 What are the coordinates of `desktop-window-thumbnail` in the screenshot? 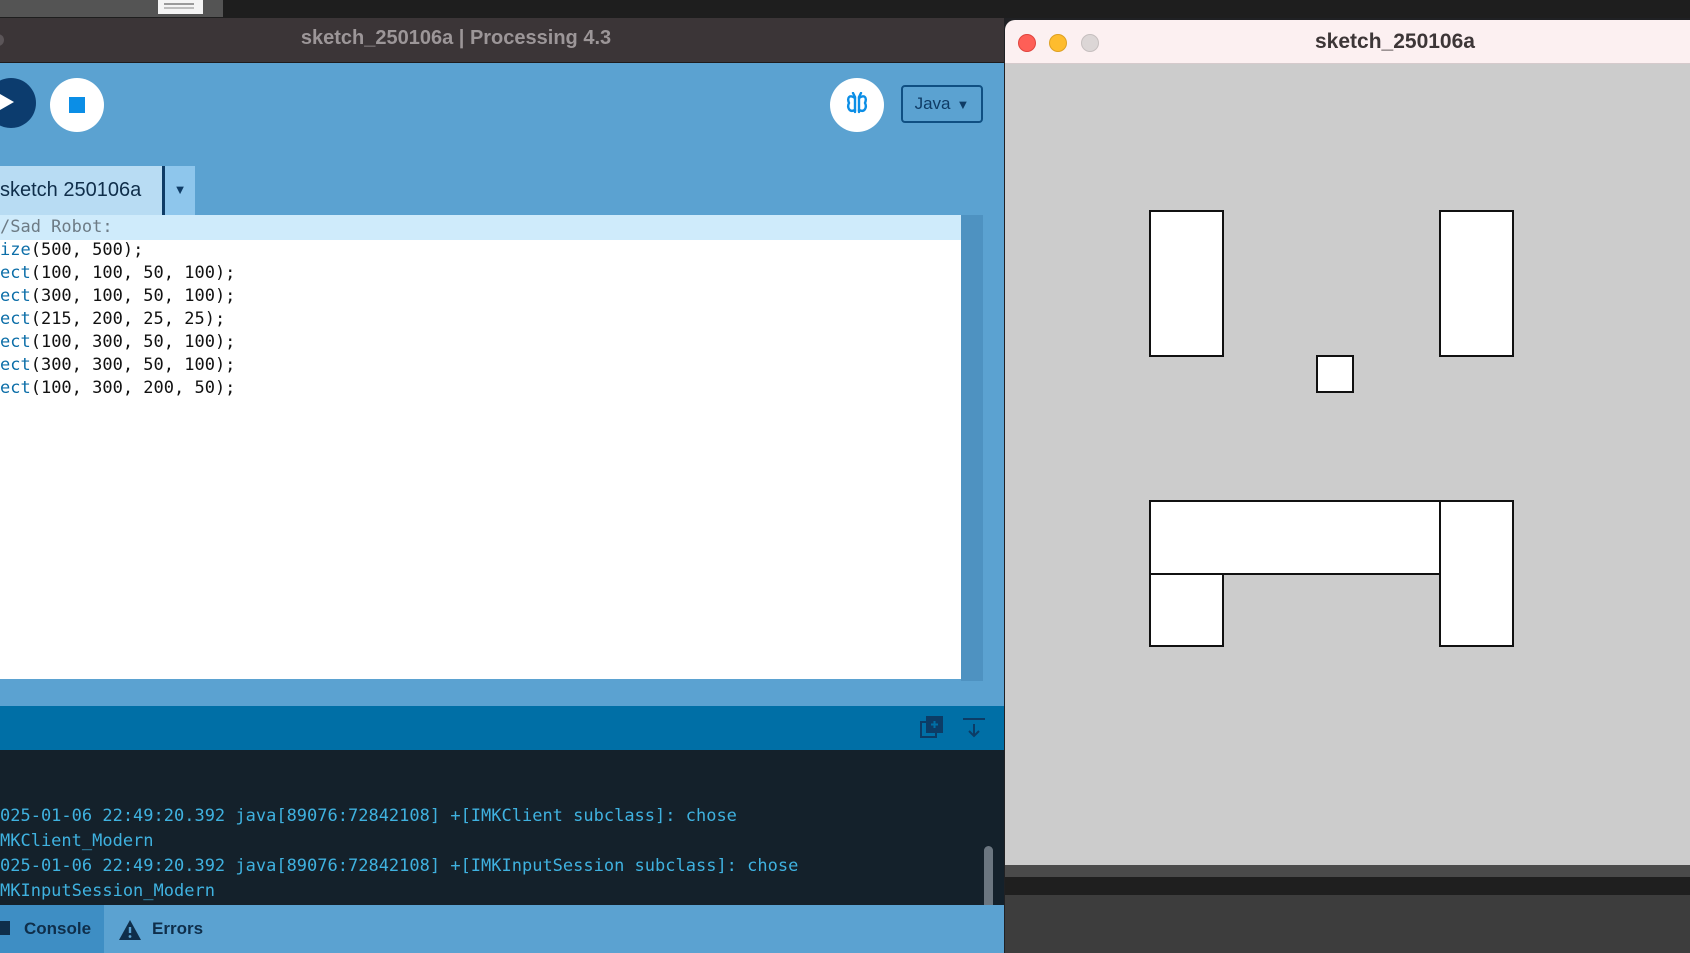 It's located at (111, 8).